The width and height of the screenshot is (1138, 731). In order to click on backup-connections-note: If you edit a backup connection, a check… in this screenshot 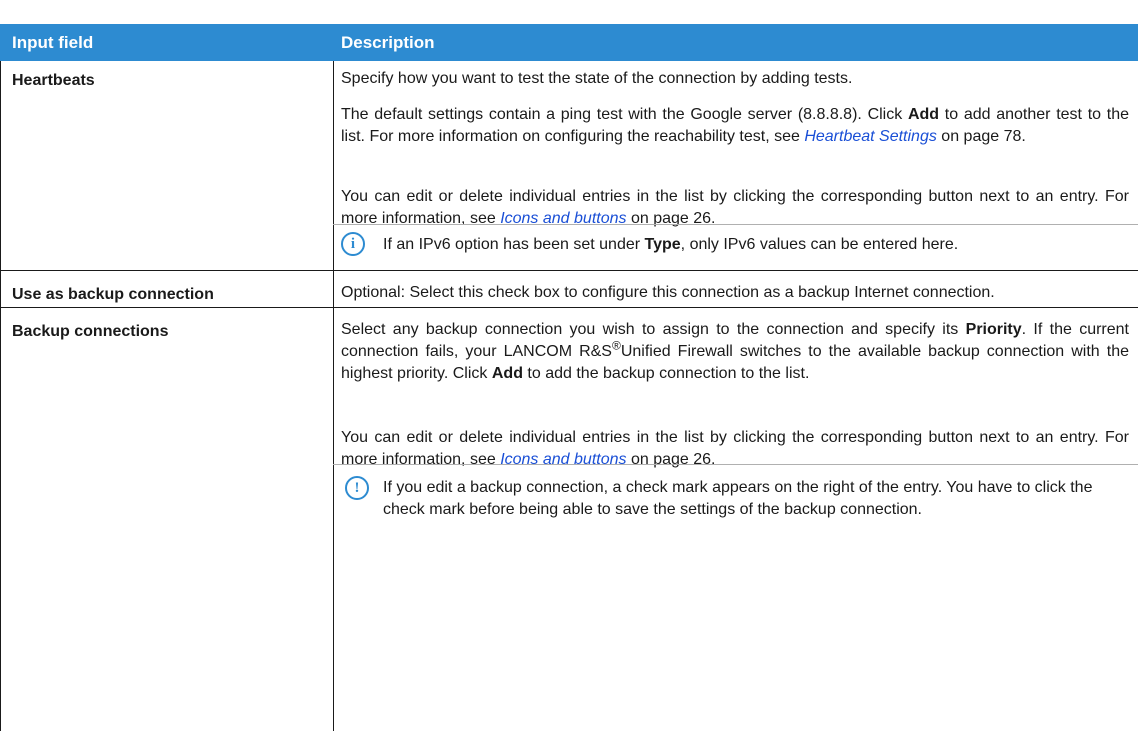, I will do `click(738, 498)`.